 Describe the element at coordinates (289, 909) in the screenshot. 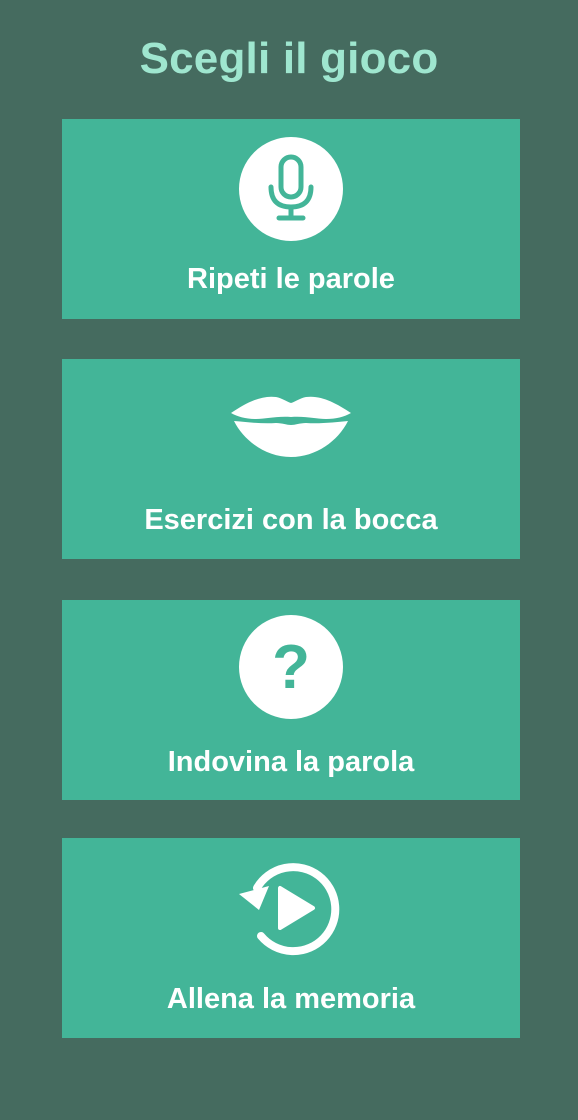

I see `replay-icon` at that location.